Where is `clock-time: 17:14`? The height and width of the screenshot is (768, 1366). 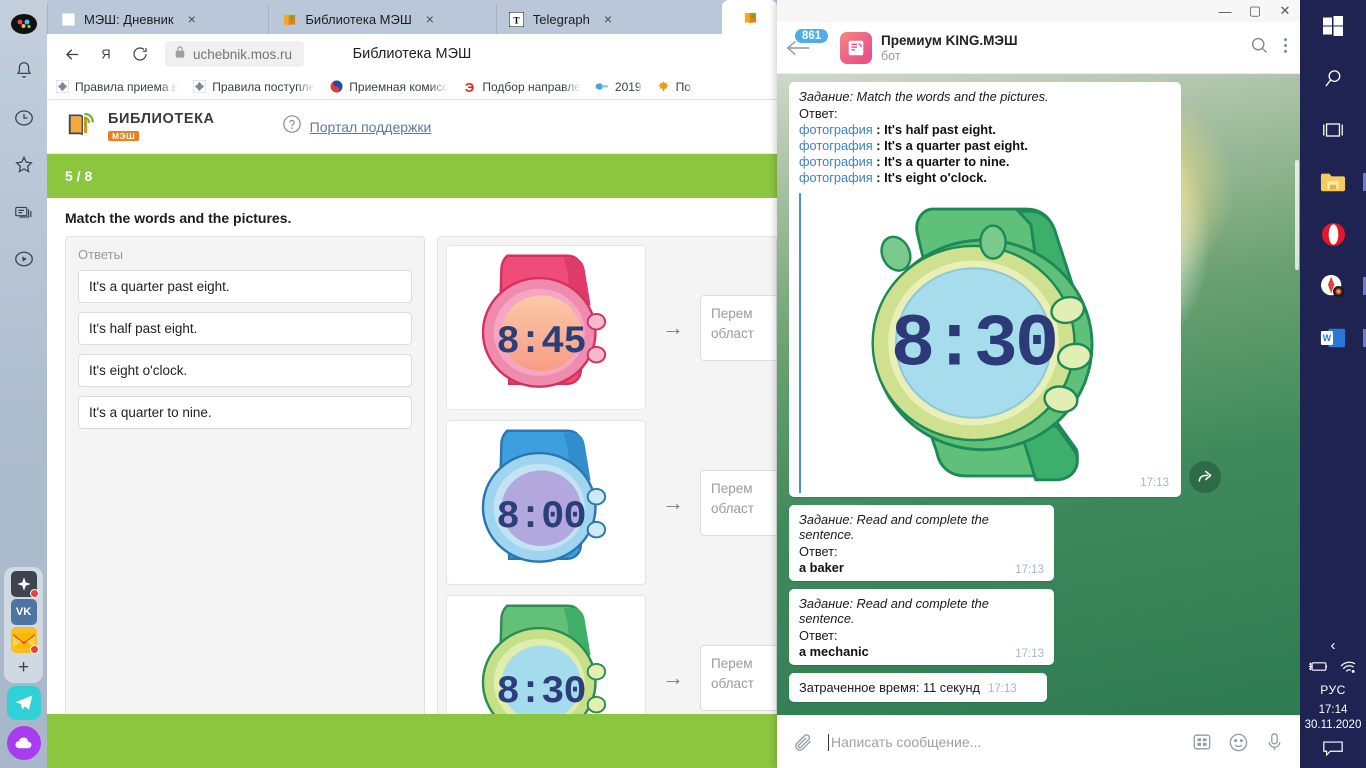 clock-time: 17:14 is located at coordinates (1333, 709).